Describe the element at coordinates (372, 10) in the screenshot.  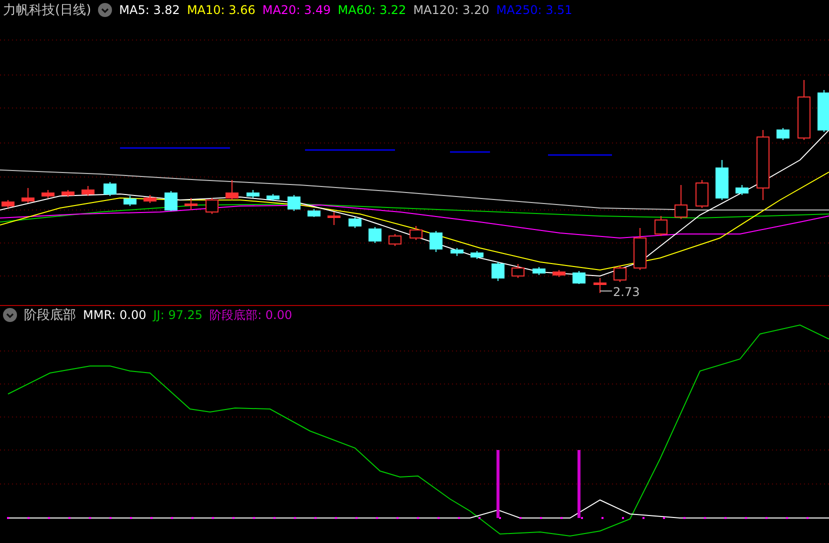
I see `indicator-value: MA60: 3.22` at that location.